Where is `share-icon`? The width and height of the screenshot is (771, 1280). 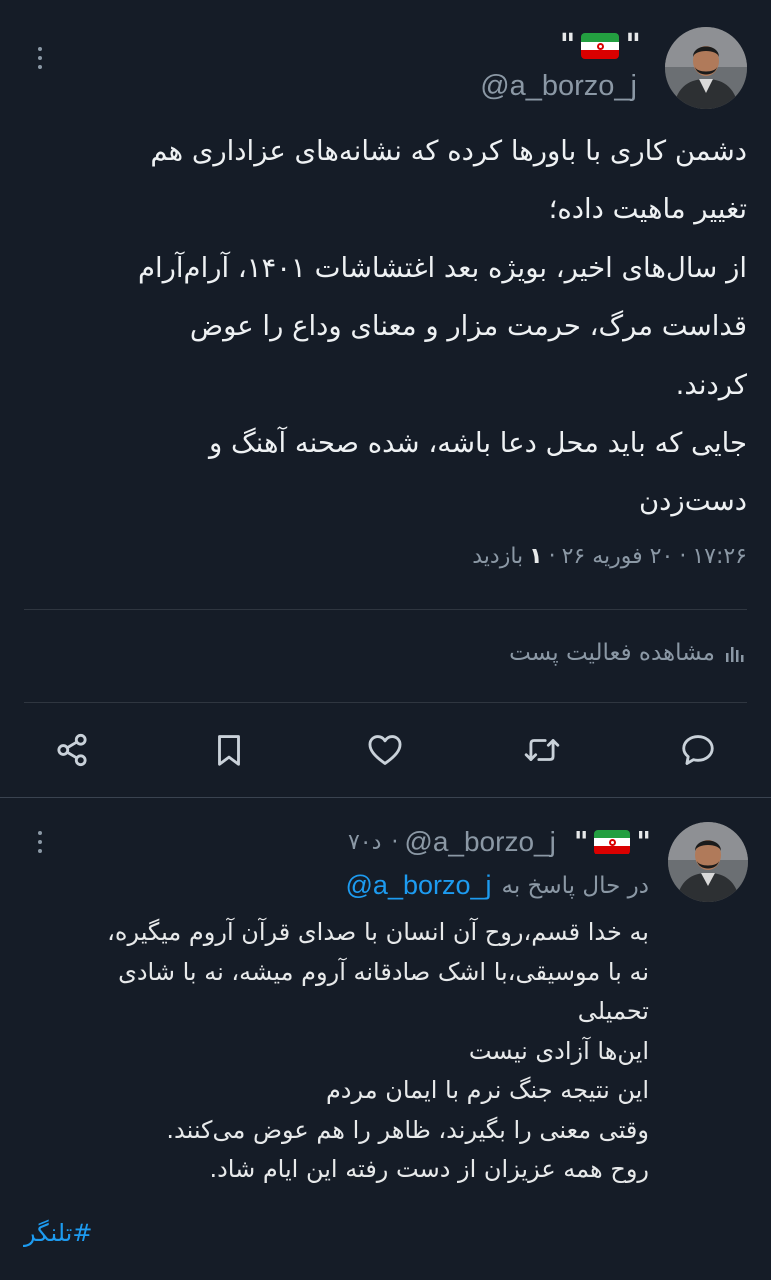 share-icon is located at coordinates (72, 750).